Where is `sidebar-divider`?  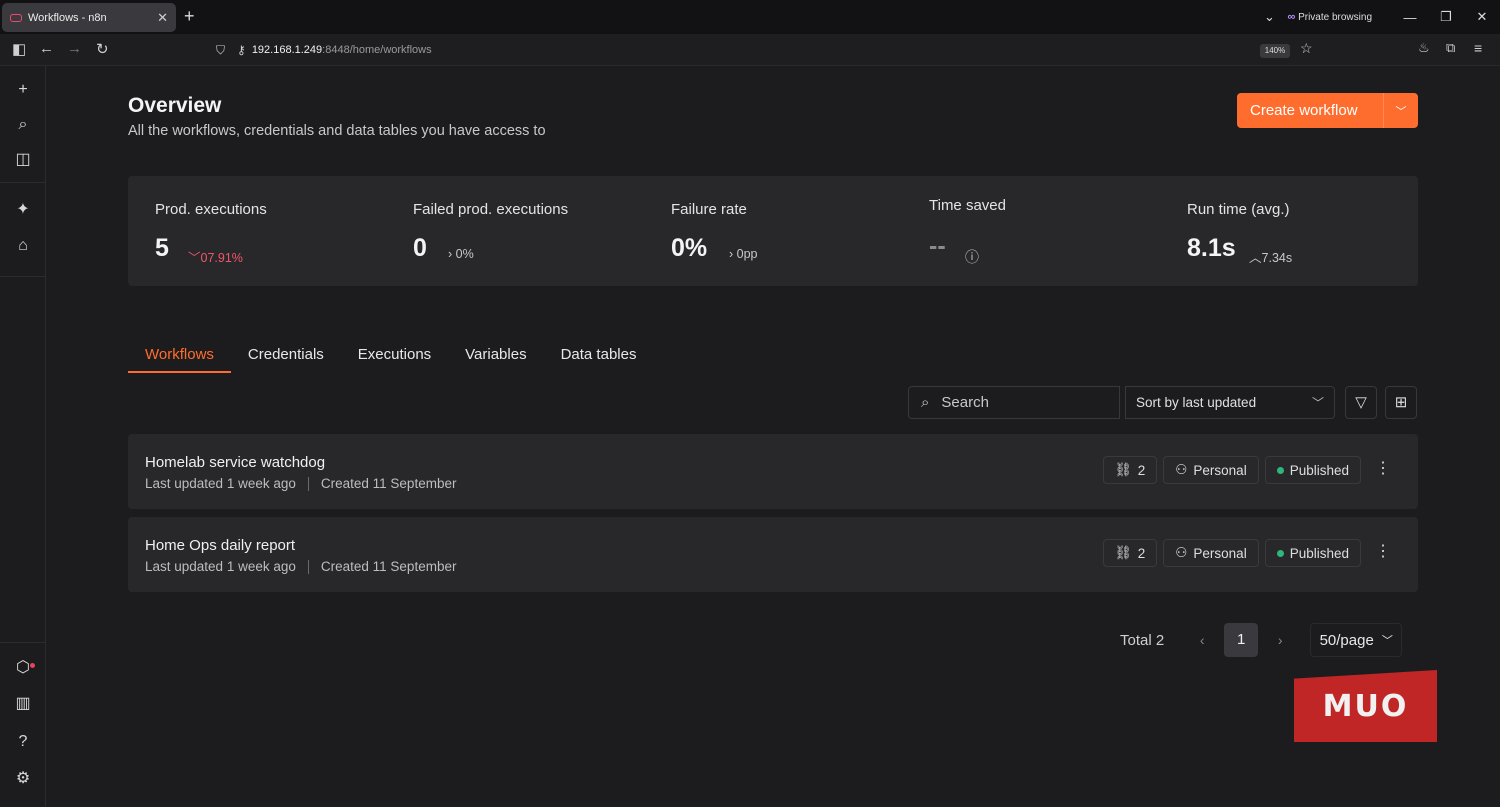
sidebar-divider is located at coordinates (23, 642).